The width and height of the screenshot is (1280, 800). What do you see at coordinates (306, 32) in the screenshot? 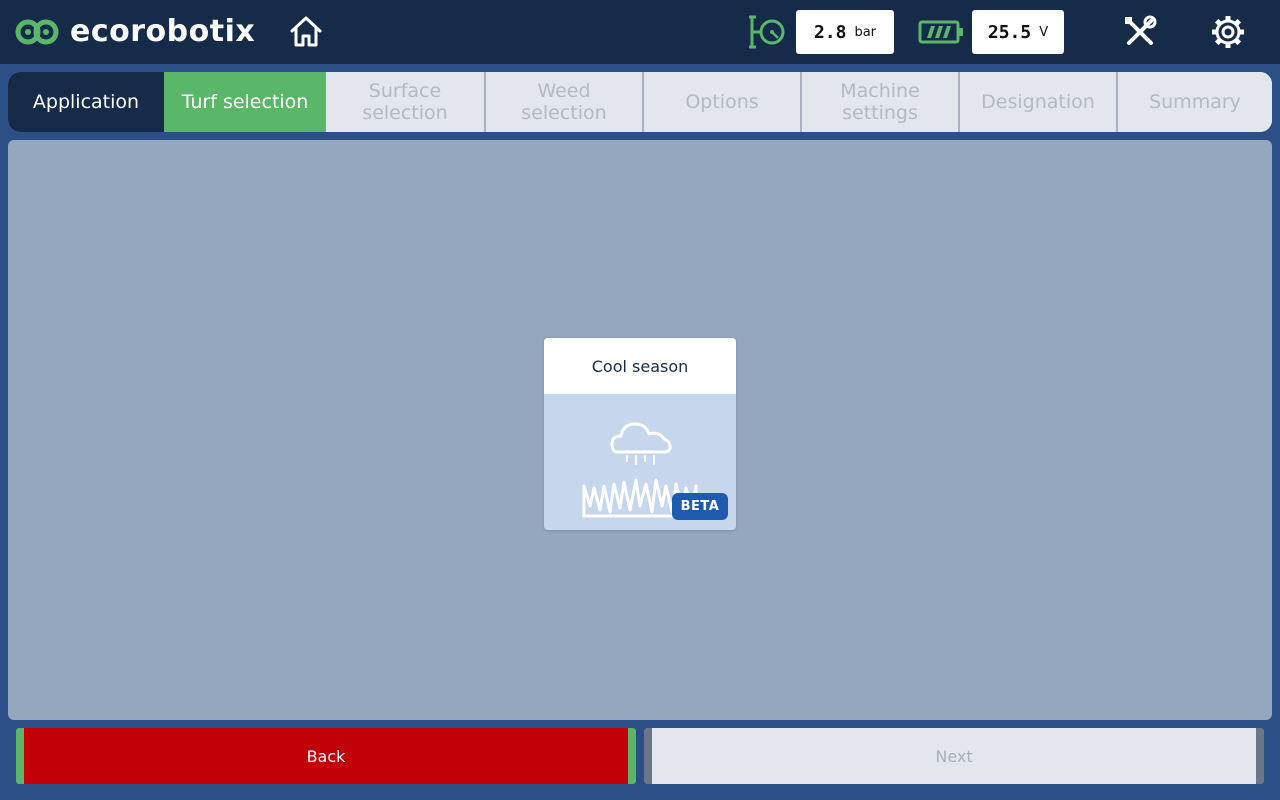
I see `home-icon` at bounding box center [306, 32].